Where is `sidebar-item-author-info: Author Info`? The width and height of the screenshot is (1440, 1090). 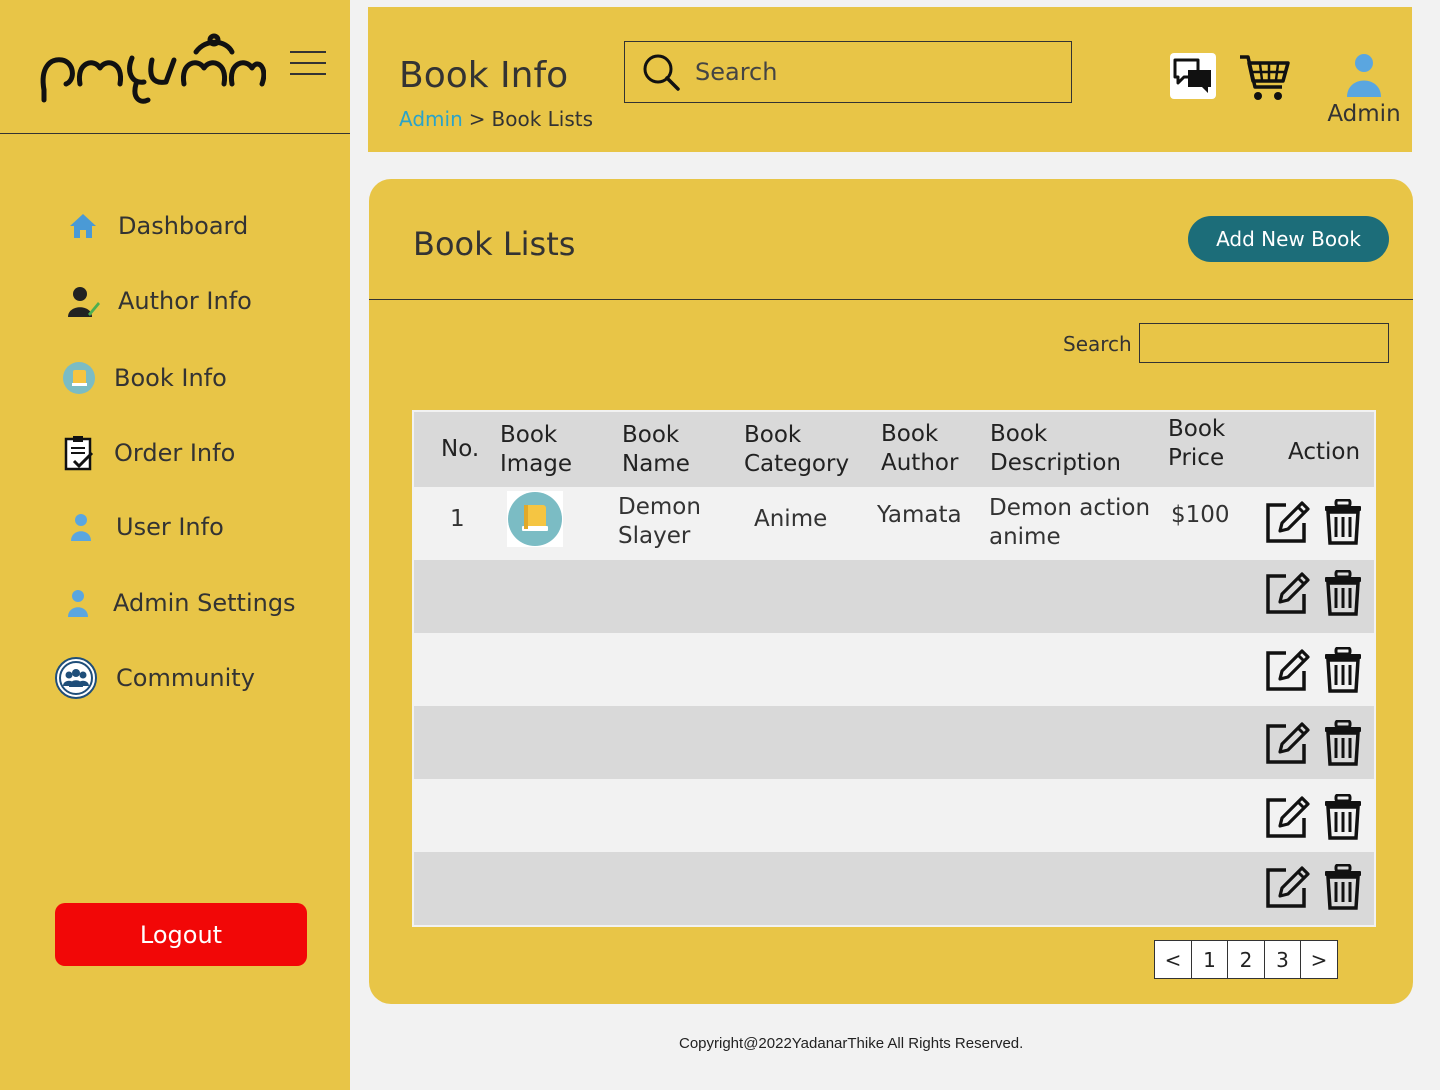
sidebar-item-author-info: Author Info is located at coordinates (159, 301).